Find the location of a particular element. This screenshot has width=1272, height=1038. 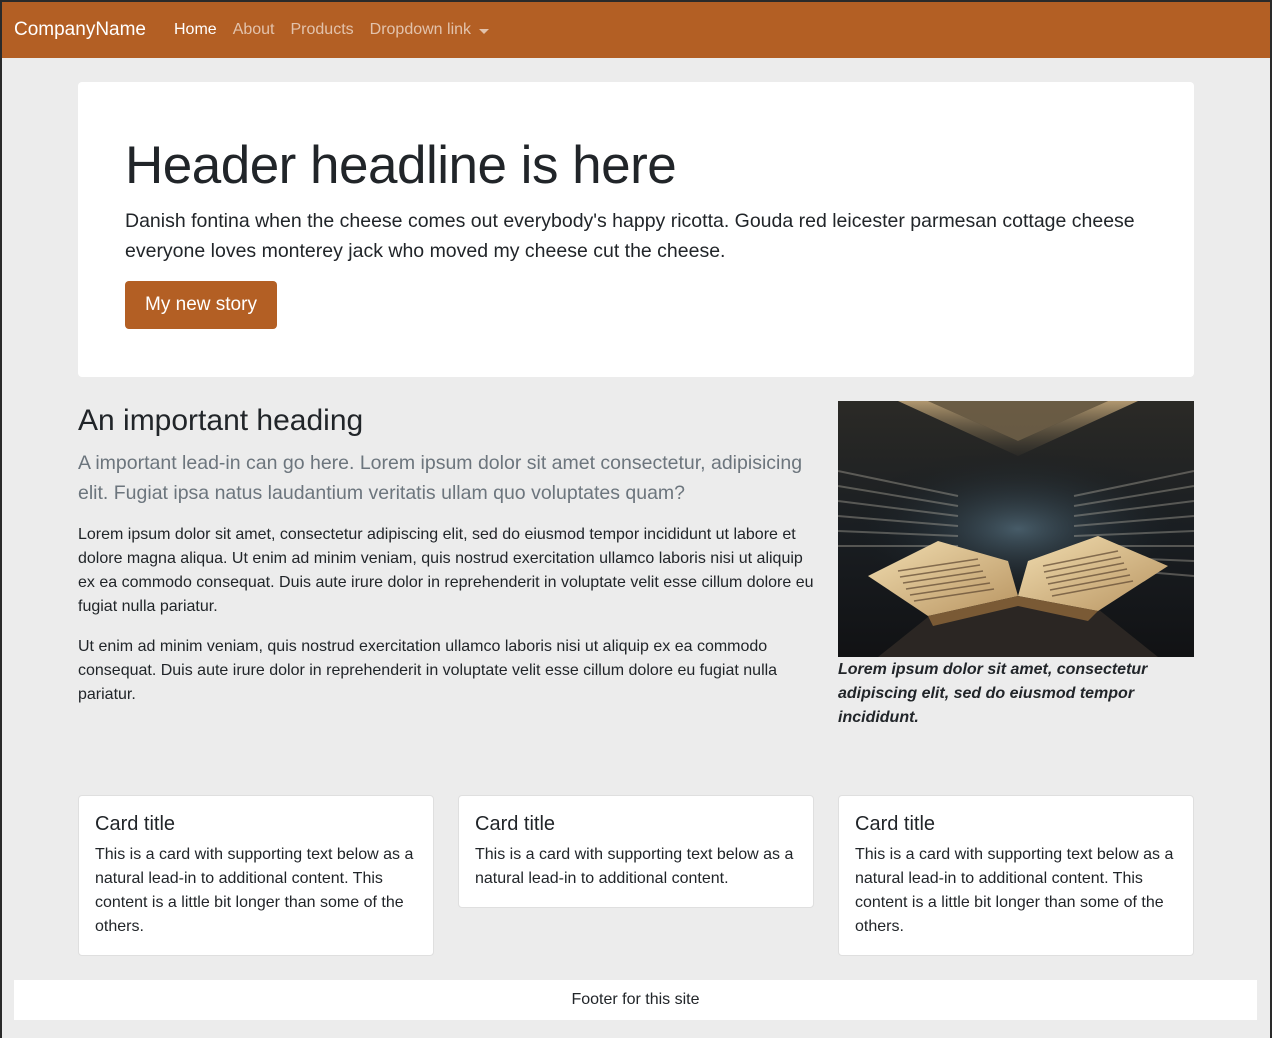

nav-link-dropdown: Dropdown link is located at coordinates (429, 30).